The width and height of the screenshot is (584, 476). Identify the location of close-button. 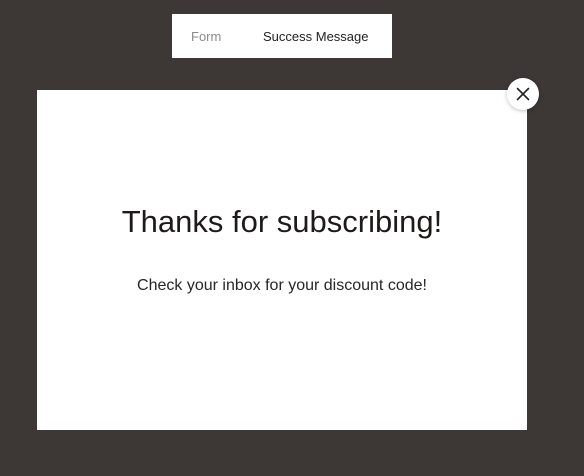
(523, 94).